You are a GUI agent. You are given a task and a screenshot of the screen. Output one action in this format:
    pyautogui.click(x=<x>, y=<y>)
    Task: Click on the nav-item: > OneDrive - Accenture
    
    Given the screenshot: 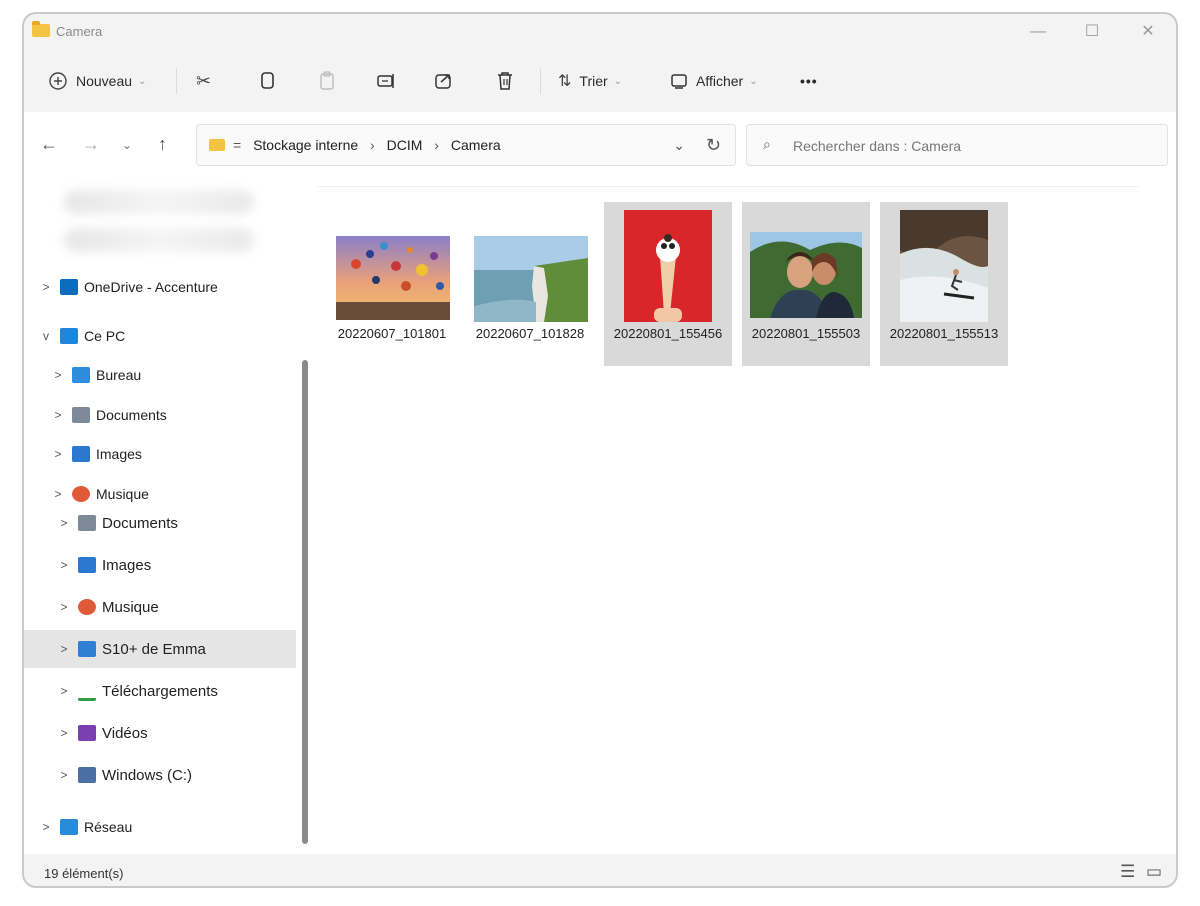 What is the action you would take?
    pyautogui.click(x=160, y=287)
    